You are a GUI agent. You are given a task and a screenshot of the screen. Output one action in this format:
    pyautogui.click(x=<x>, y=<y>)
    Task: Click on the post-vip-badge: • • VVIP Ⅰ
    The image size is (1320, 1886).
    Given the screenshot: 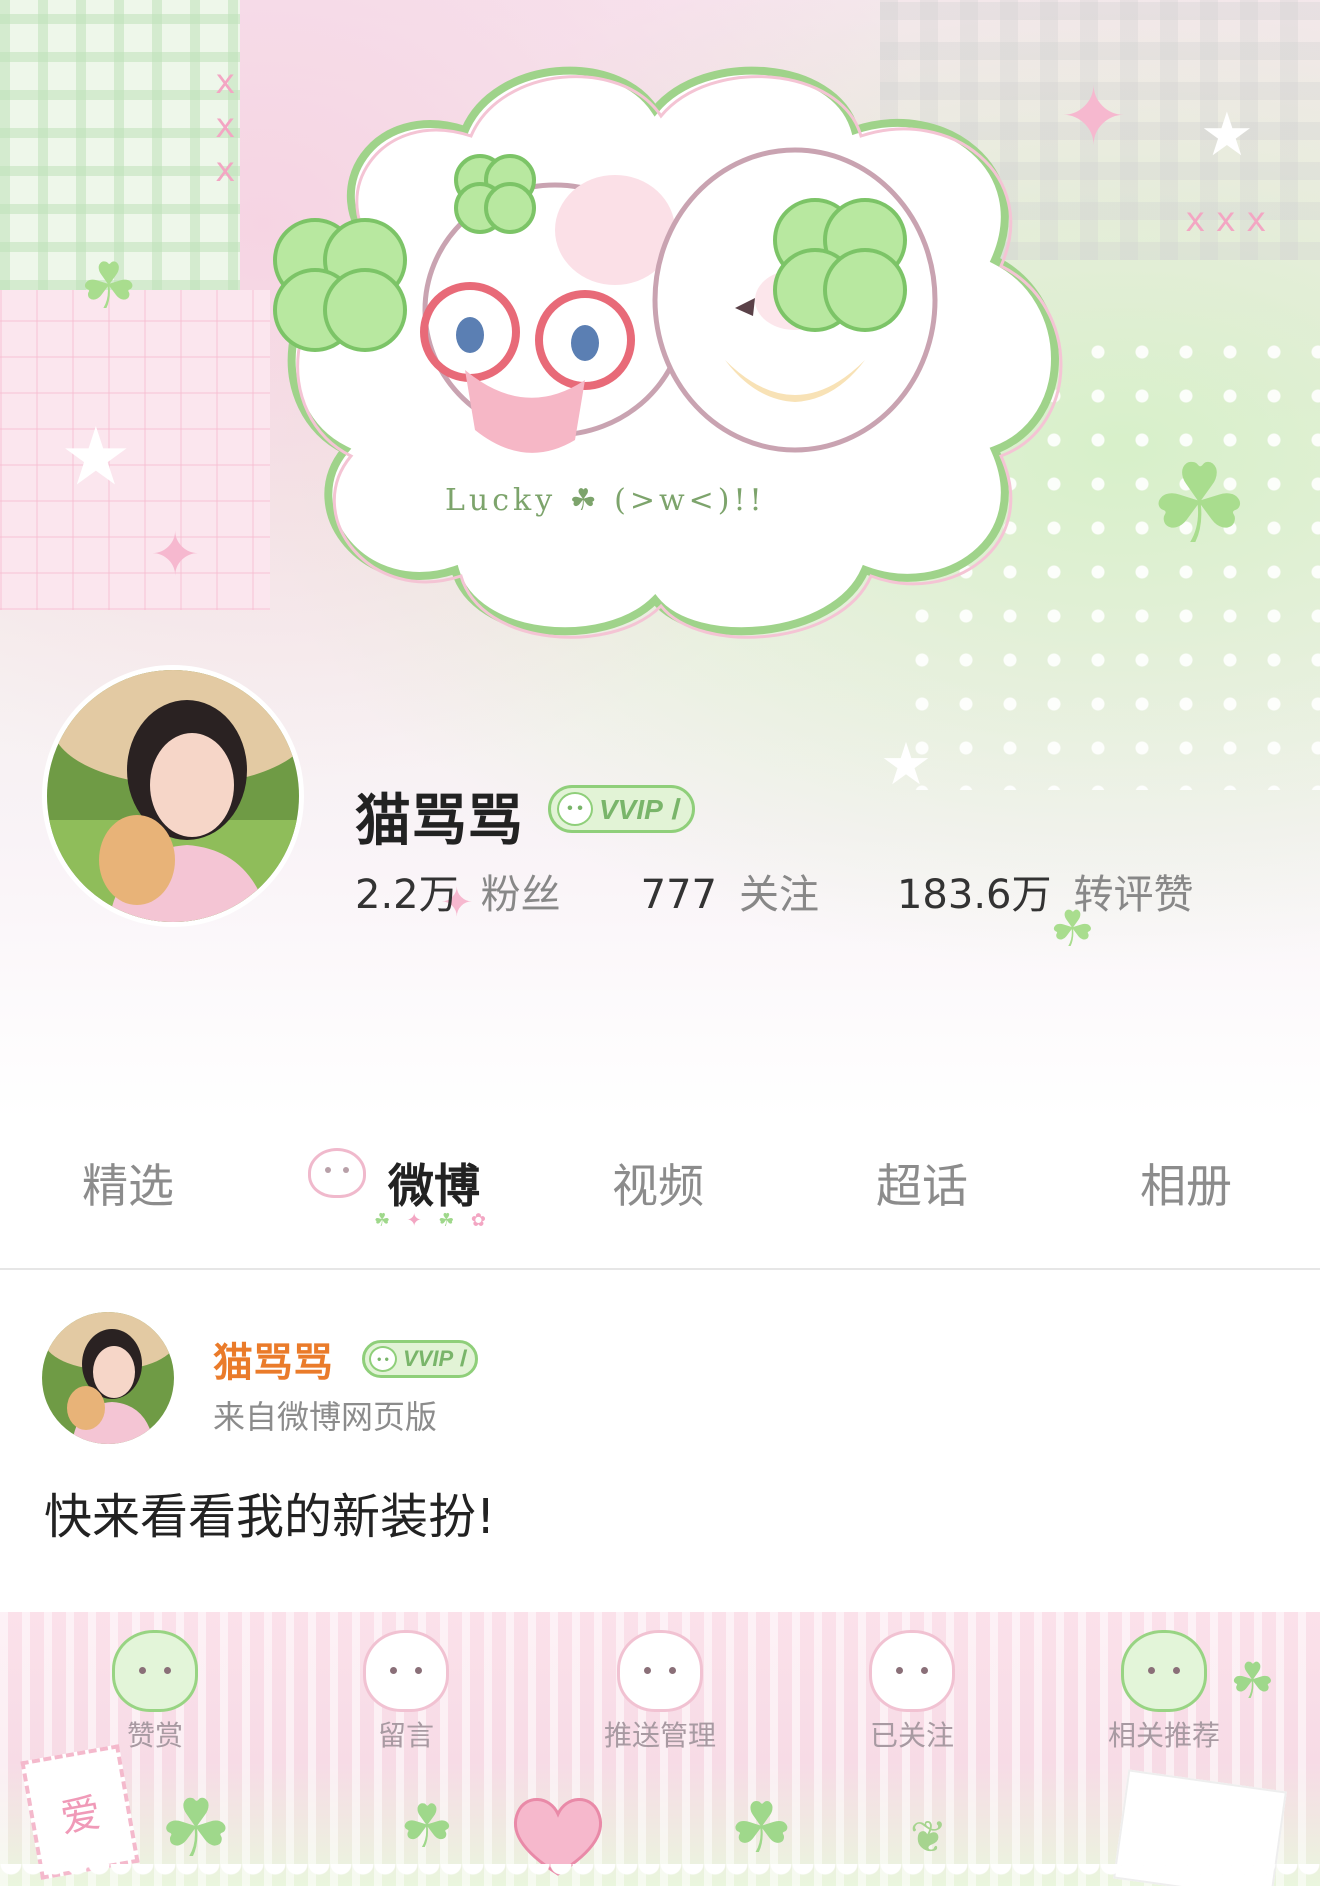 What is the action you would take?
    pyautogui.click(x=420, y=1359)
    